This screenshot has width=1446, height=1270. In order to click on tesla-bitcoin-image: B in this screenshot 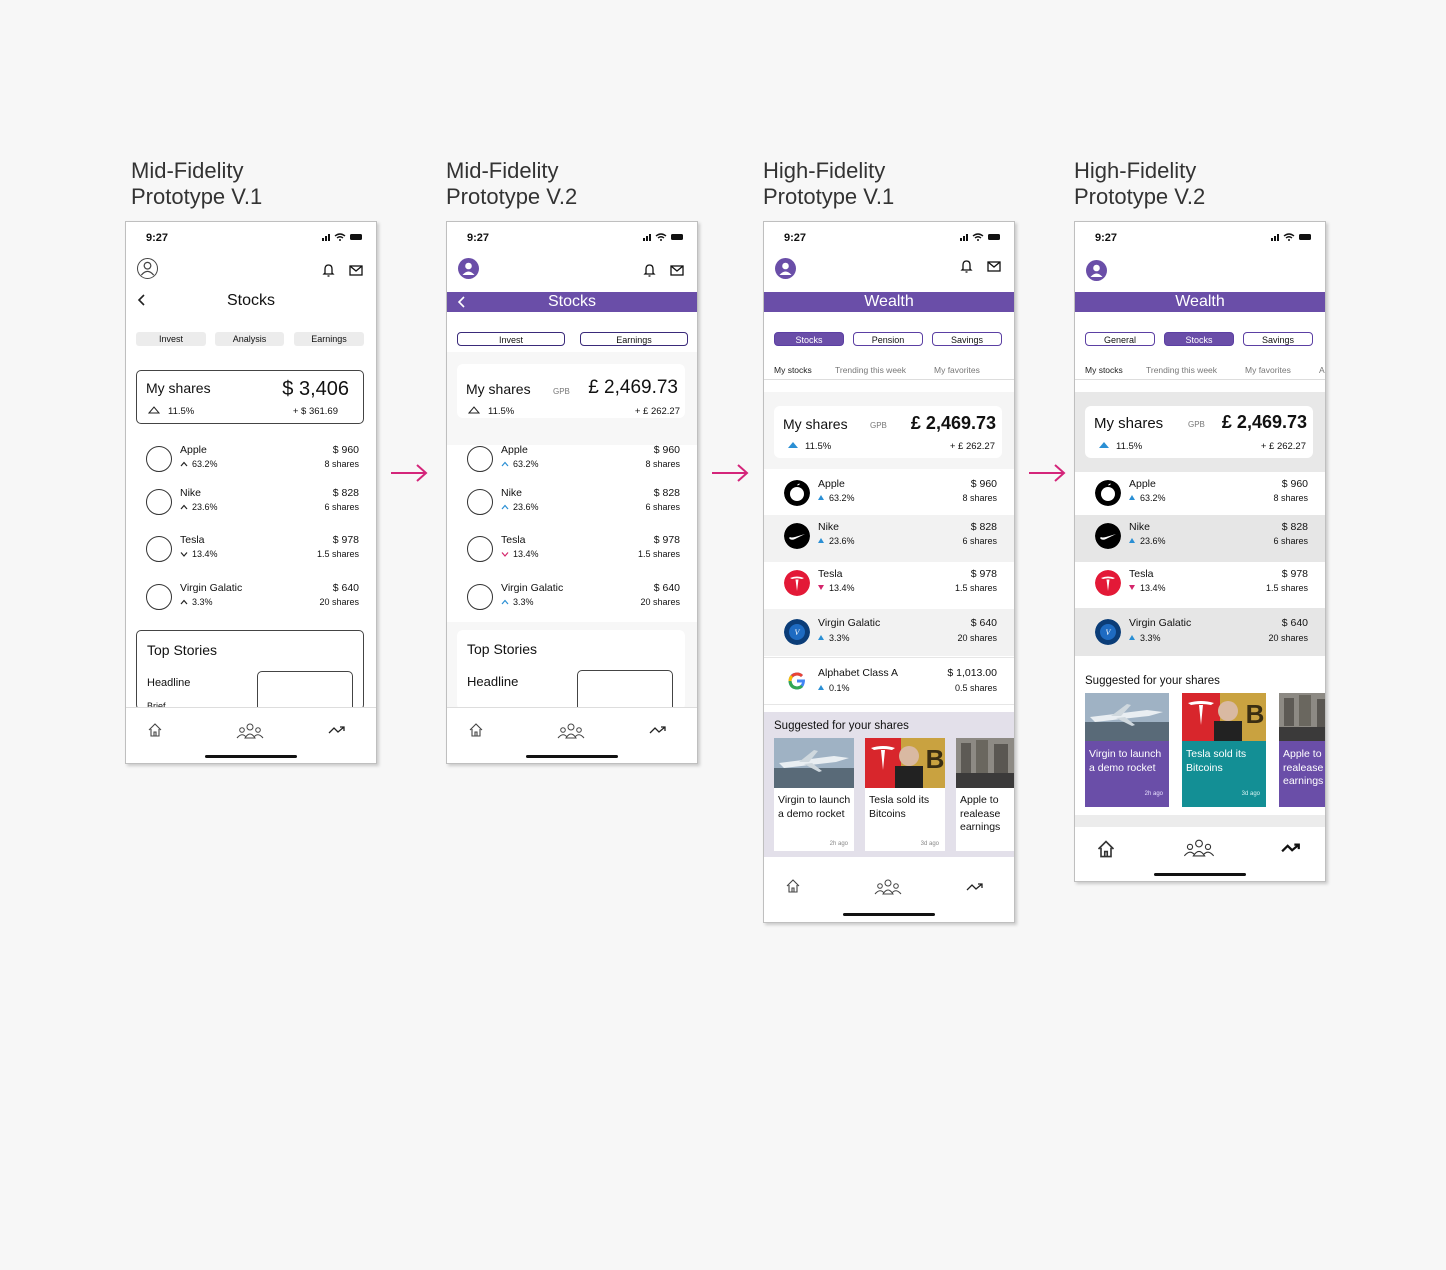, I will do `click(1224, 717)`.